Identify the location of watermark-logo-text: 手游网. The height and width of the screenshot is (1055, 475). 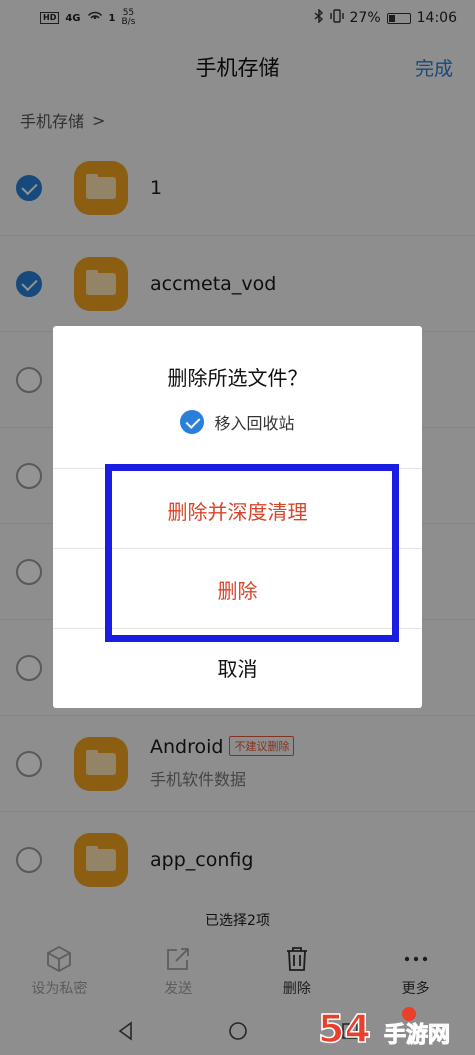
(417, 1035).